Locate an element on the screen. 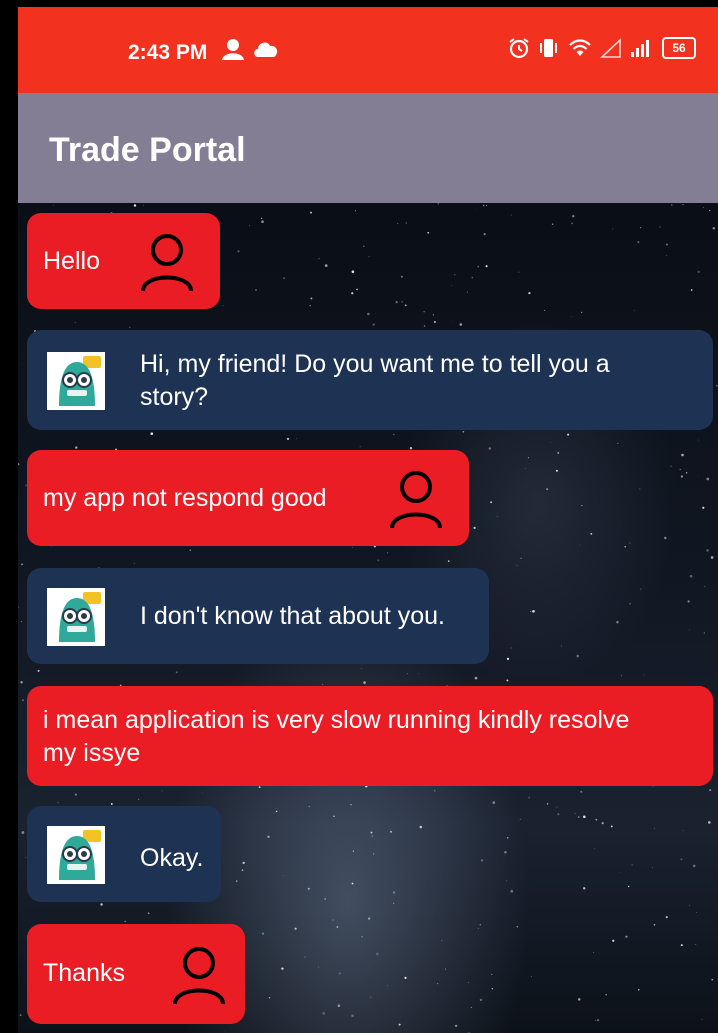 The image size is (718, 1033). message-text: I don't know that about you. is located at coordinates (292, 616).